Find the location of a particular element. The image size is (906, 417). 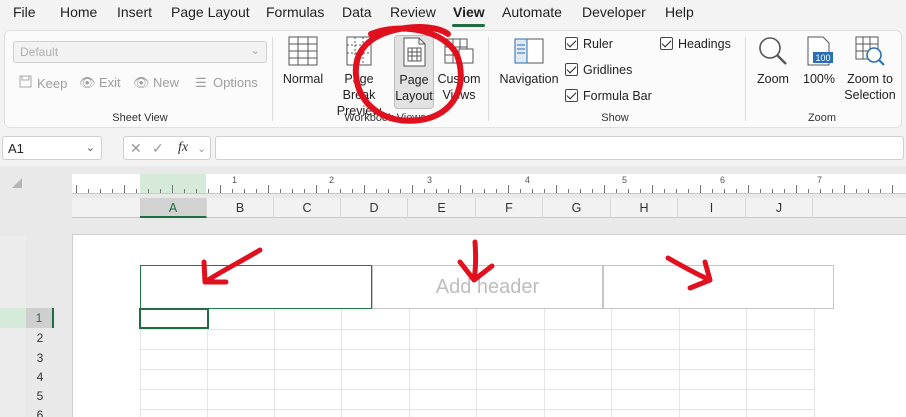

eye-exit-icon: 👁 is located at coordinates (87, 82).